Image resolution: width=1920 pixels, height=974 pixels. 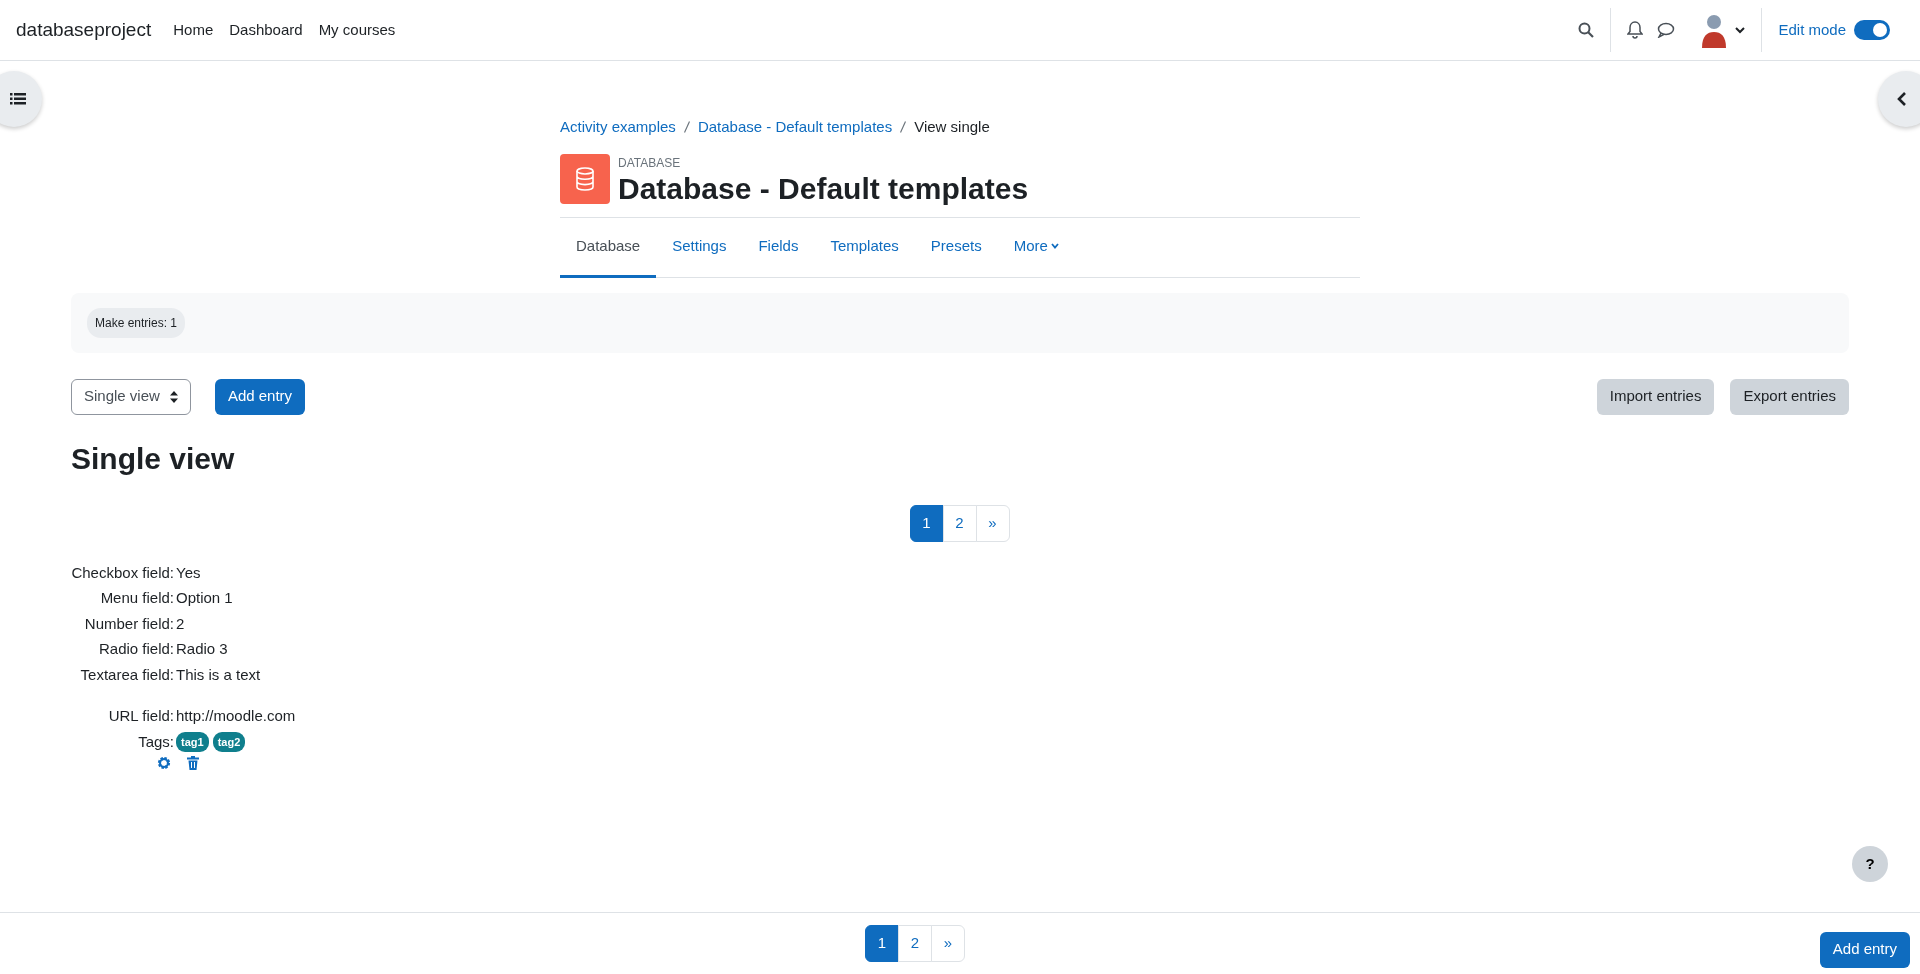 What do you see at coordinates (192, 741) in the screenshot?
I see `tag-badge: tag1` at bounding box center [192, 741].